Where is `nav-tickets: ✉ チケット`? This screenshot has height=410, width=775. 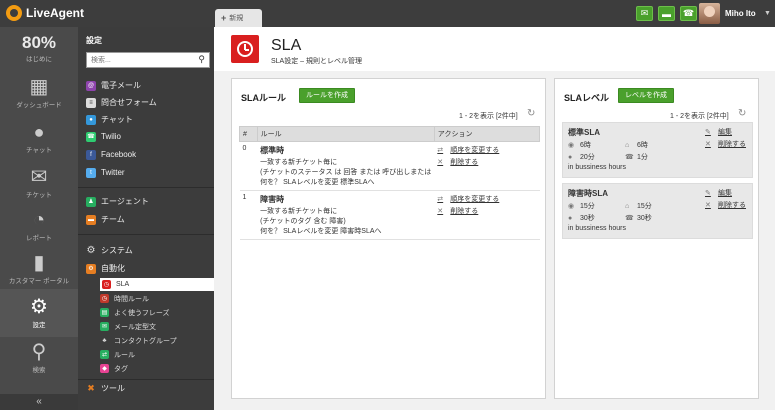
nav-tickets: ✉ チケット is located at coordinates (39, 183).